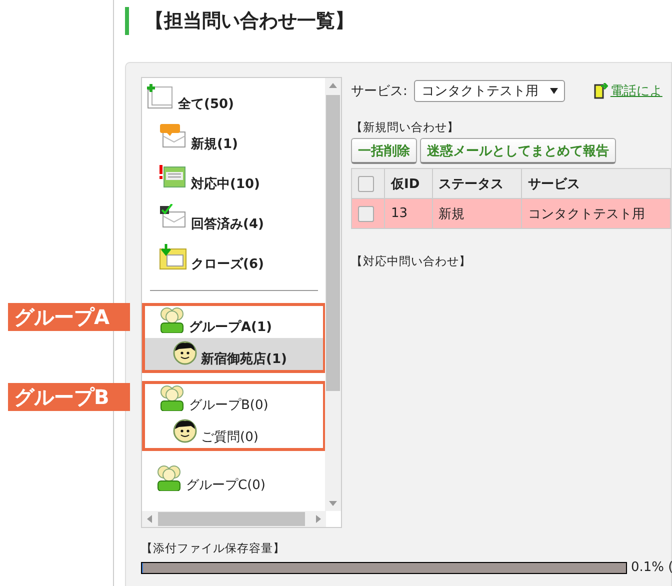  Describe the element at coordinates (234, 178) in the screenshot. I see `tree-item: 対応中(10)` at that location.